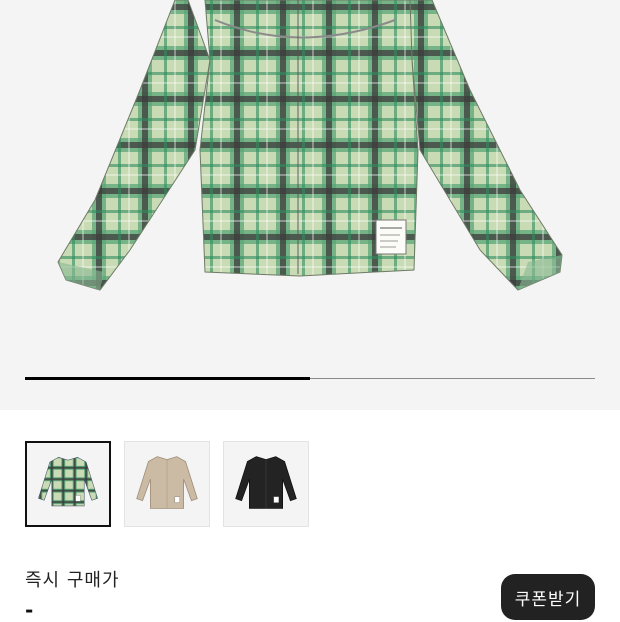 This screenshot has width=620, height=622. I want to click on get-coupon-button: 쿠폰받기, so click(548, 597).